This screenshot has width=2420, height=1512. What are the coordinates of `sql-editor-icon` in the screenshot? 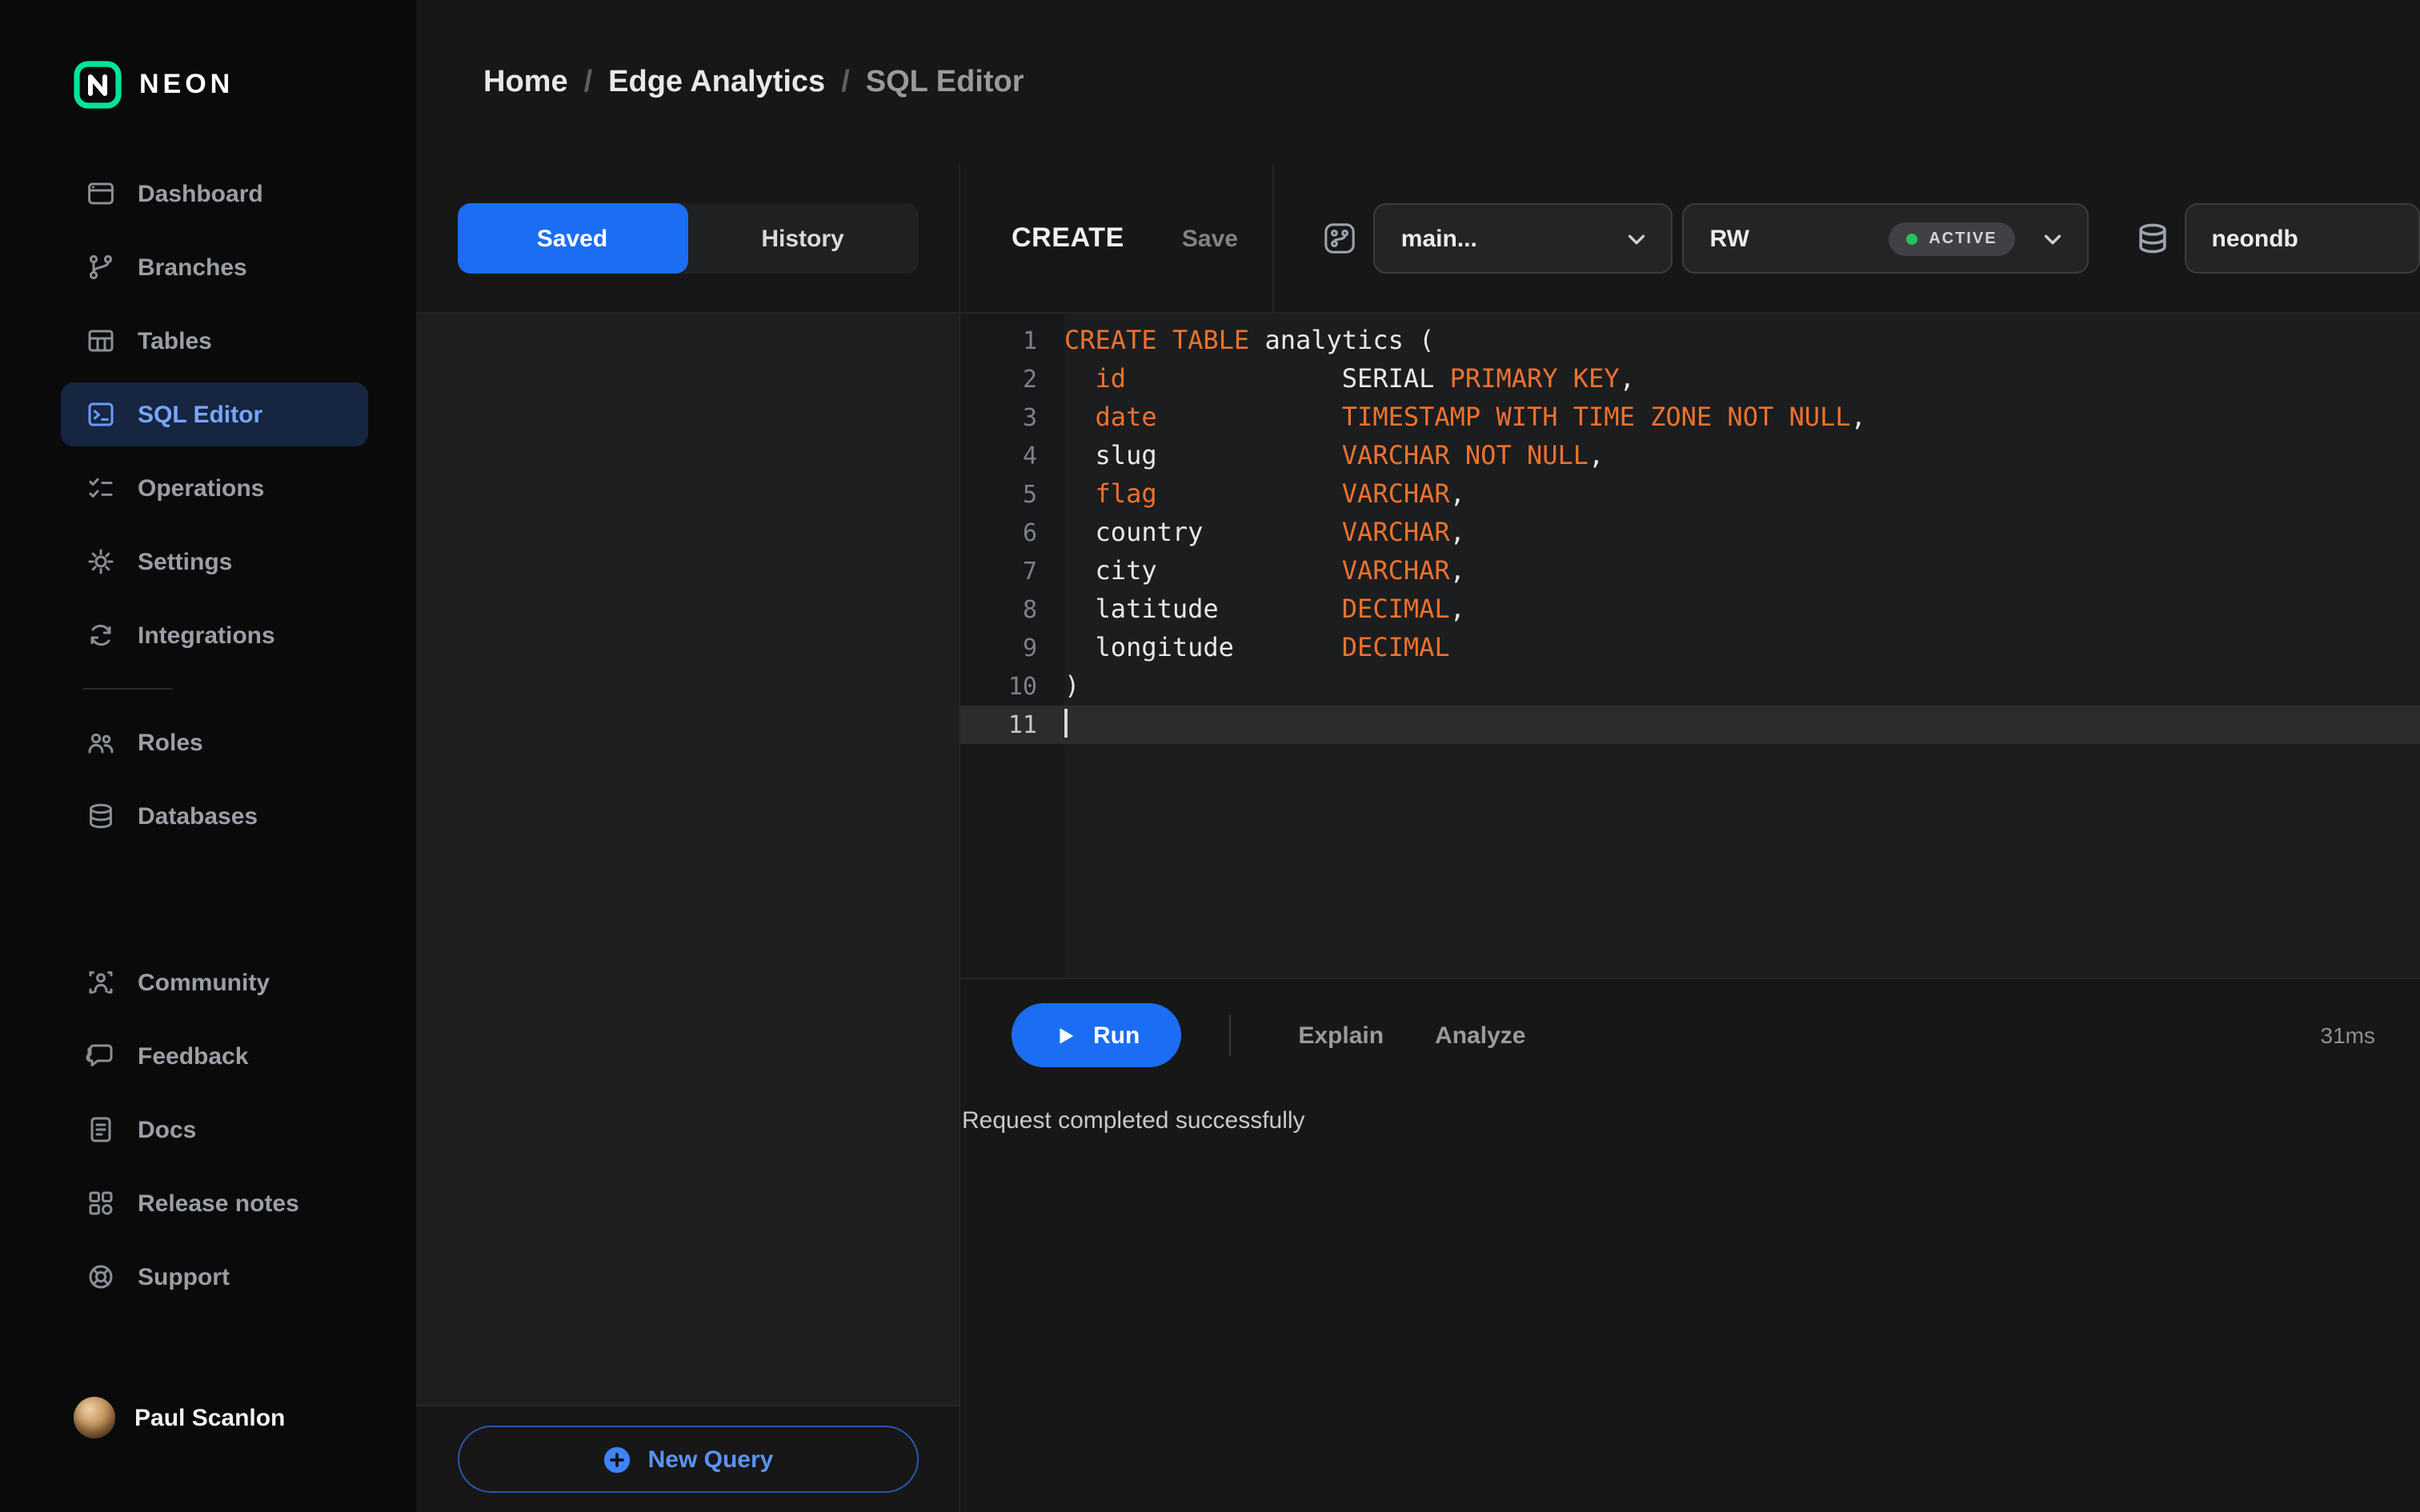 It's located at (101, 414).